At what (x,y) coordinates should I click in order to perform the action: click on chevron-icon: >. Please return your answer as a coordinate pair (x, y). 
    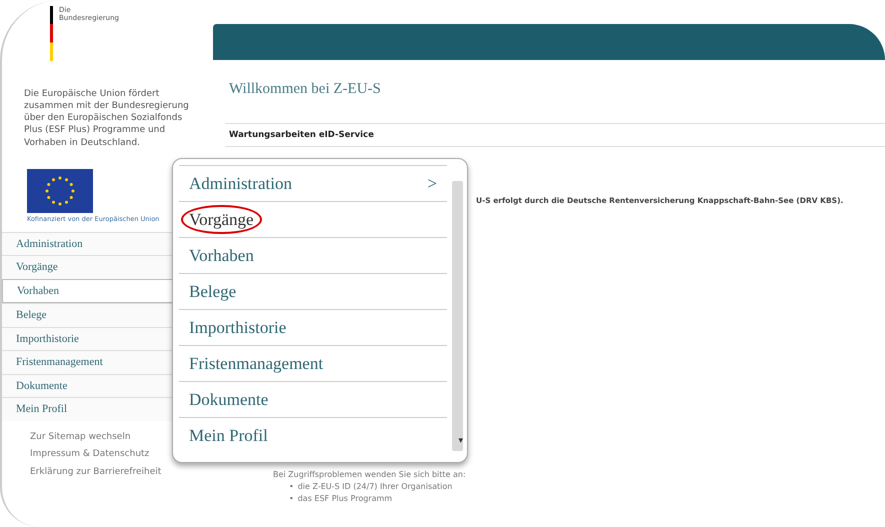
    Looking at the image, I should click on (432, 183).